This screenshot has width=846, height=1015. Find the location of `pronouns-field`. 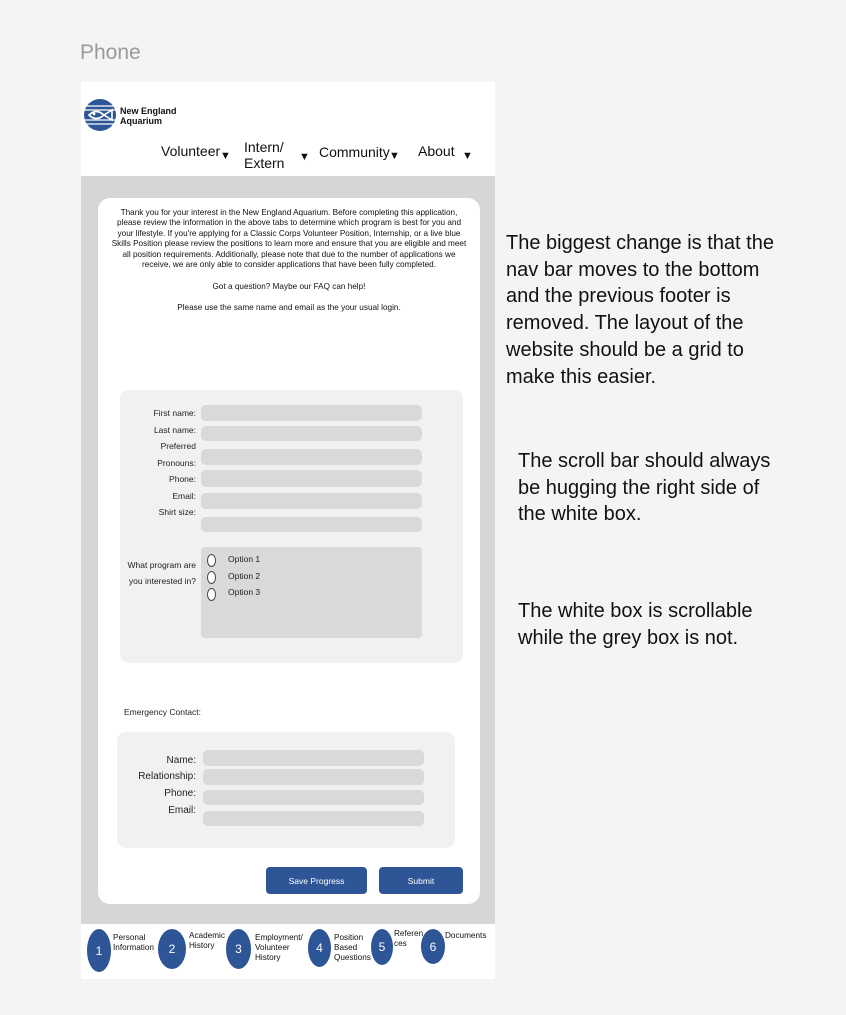

pronouns-field is located at coordinates (311, 457).